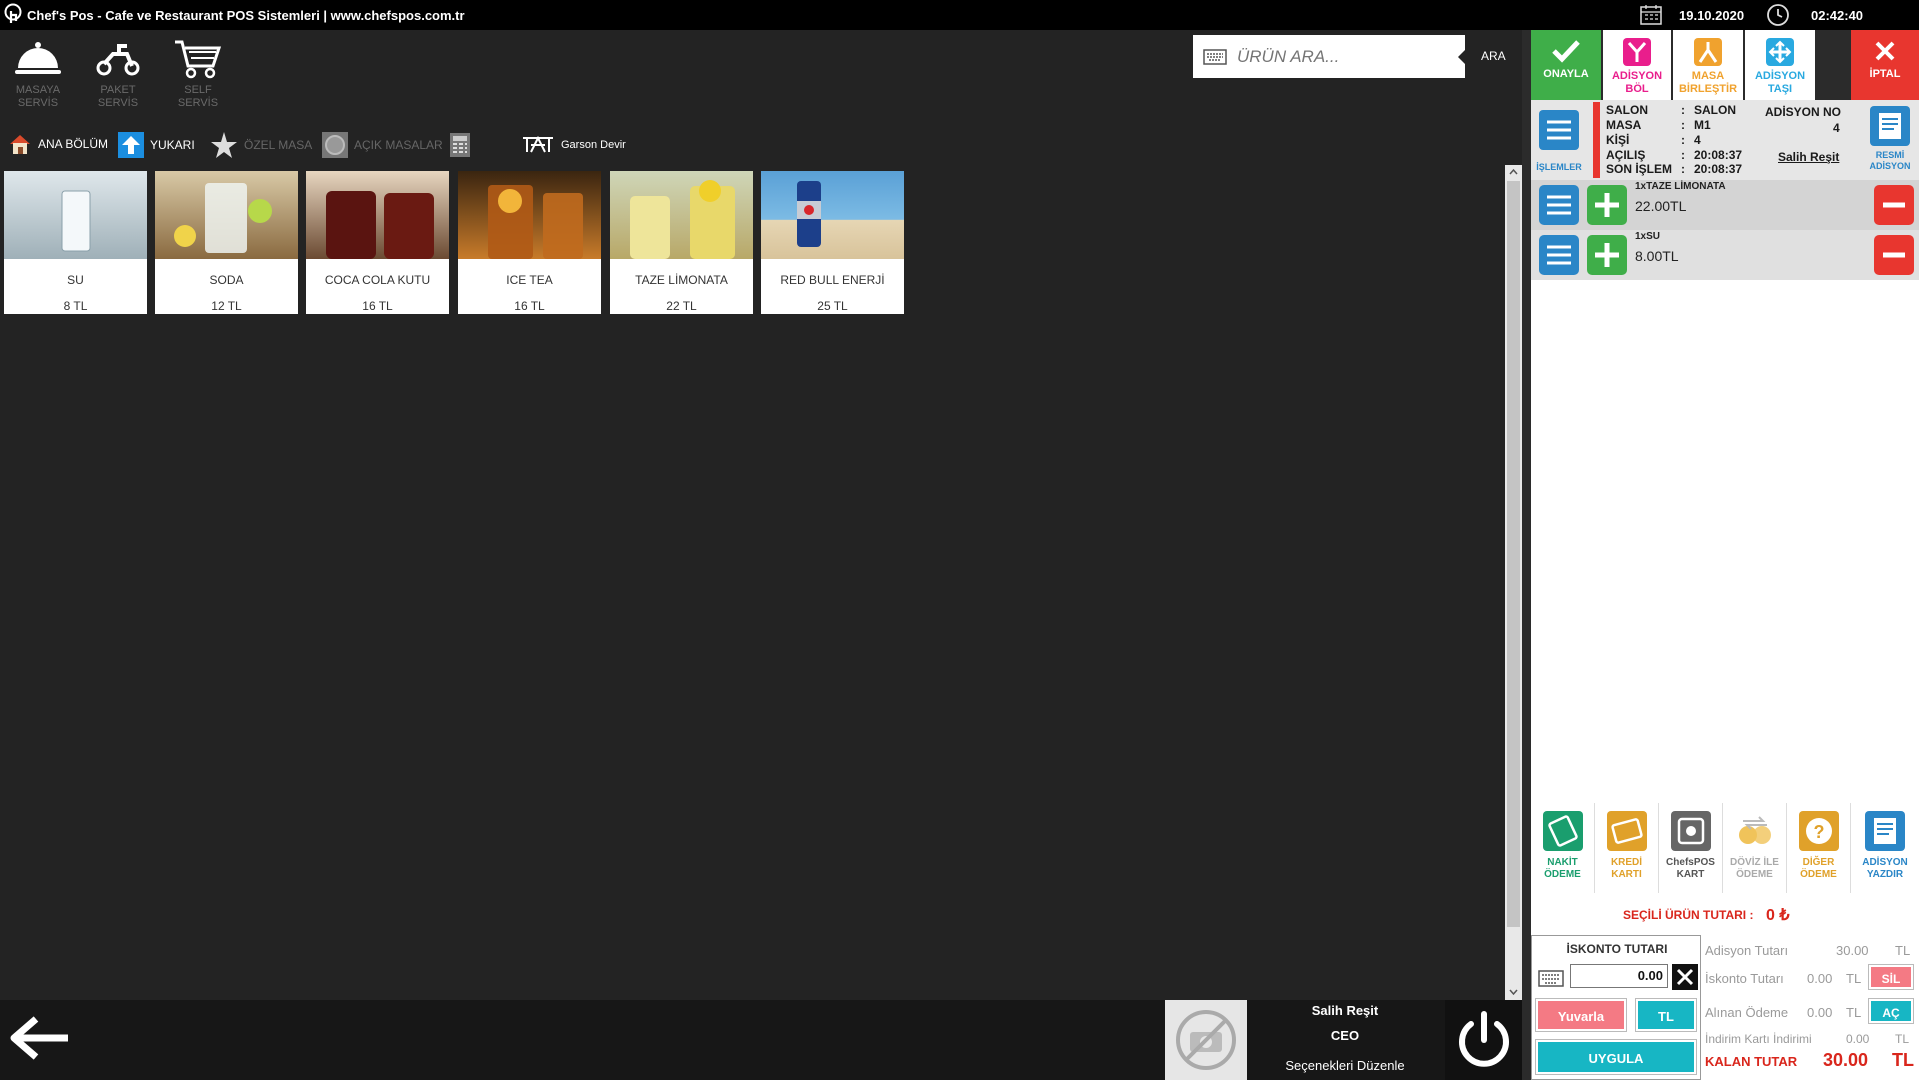  What do you see at coordinates (460, 145) in the screenshot?
I see `calculator-icon` at bounding box center [460, 145].